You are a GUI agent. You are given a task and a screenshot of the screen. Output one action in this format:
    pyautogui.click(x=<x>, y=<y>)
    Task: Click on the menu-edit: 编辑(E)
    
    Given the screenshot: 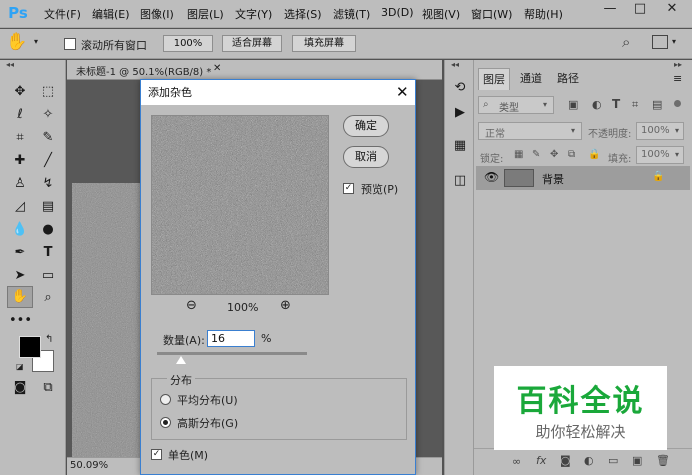 What is the action you would take?
    pyautogui.click(x=111, y=14)
    